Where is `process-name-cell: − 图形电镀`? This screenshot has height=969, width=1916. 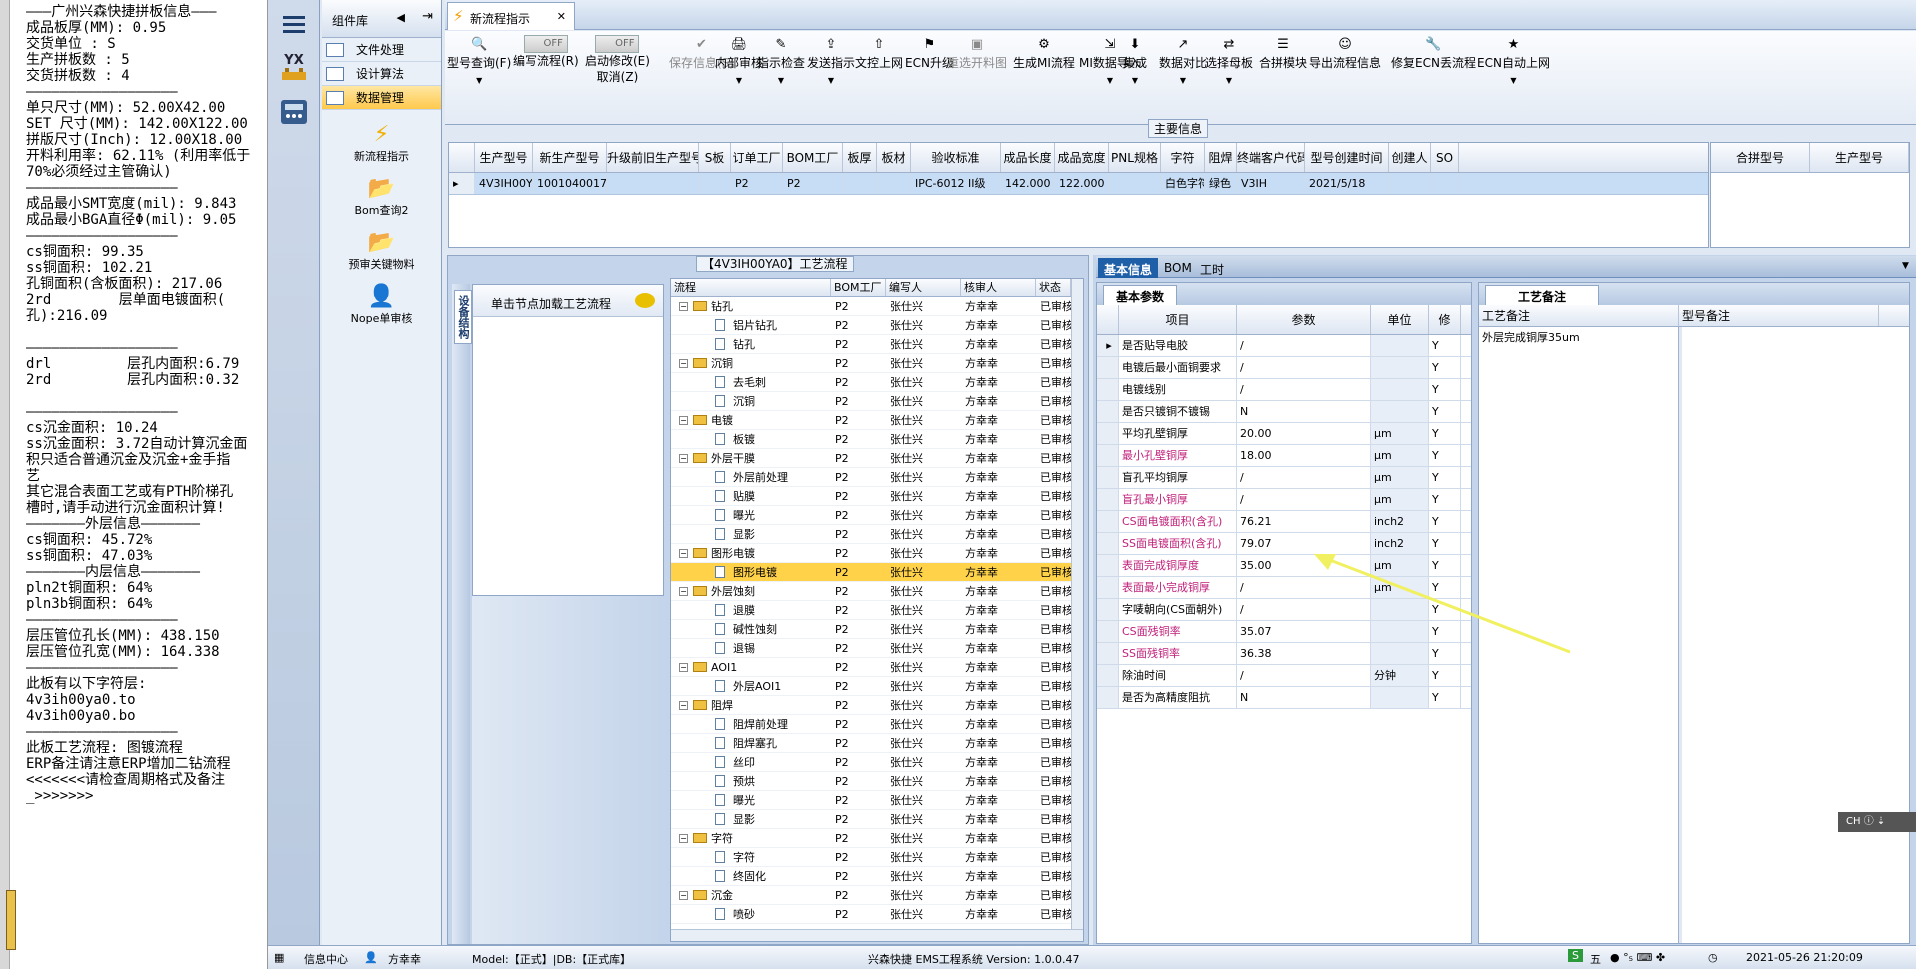
process-name-cell: − 图形电镀 is located at coordinates (751, 553).